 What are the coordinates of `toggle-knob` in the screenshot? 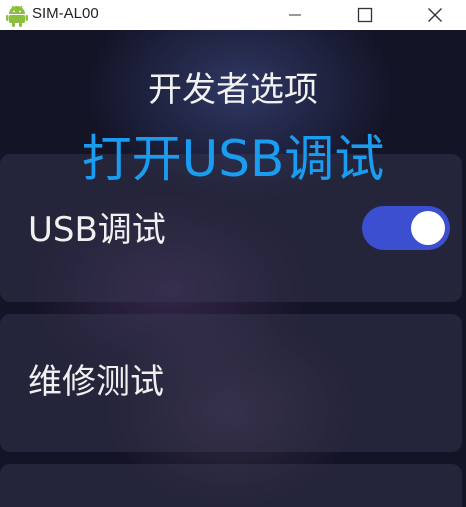 It's located at (428, 228).